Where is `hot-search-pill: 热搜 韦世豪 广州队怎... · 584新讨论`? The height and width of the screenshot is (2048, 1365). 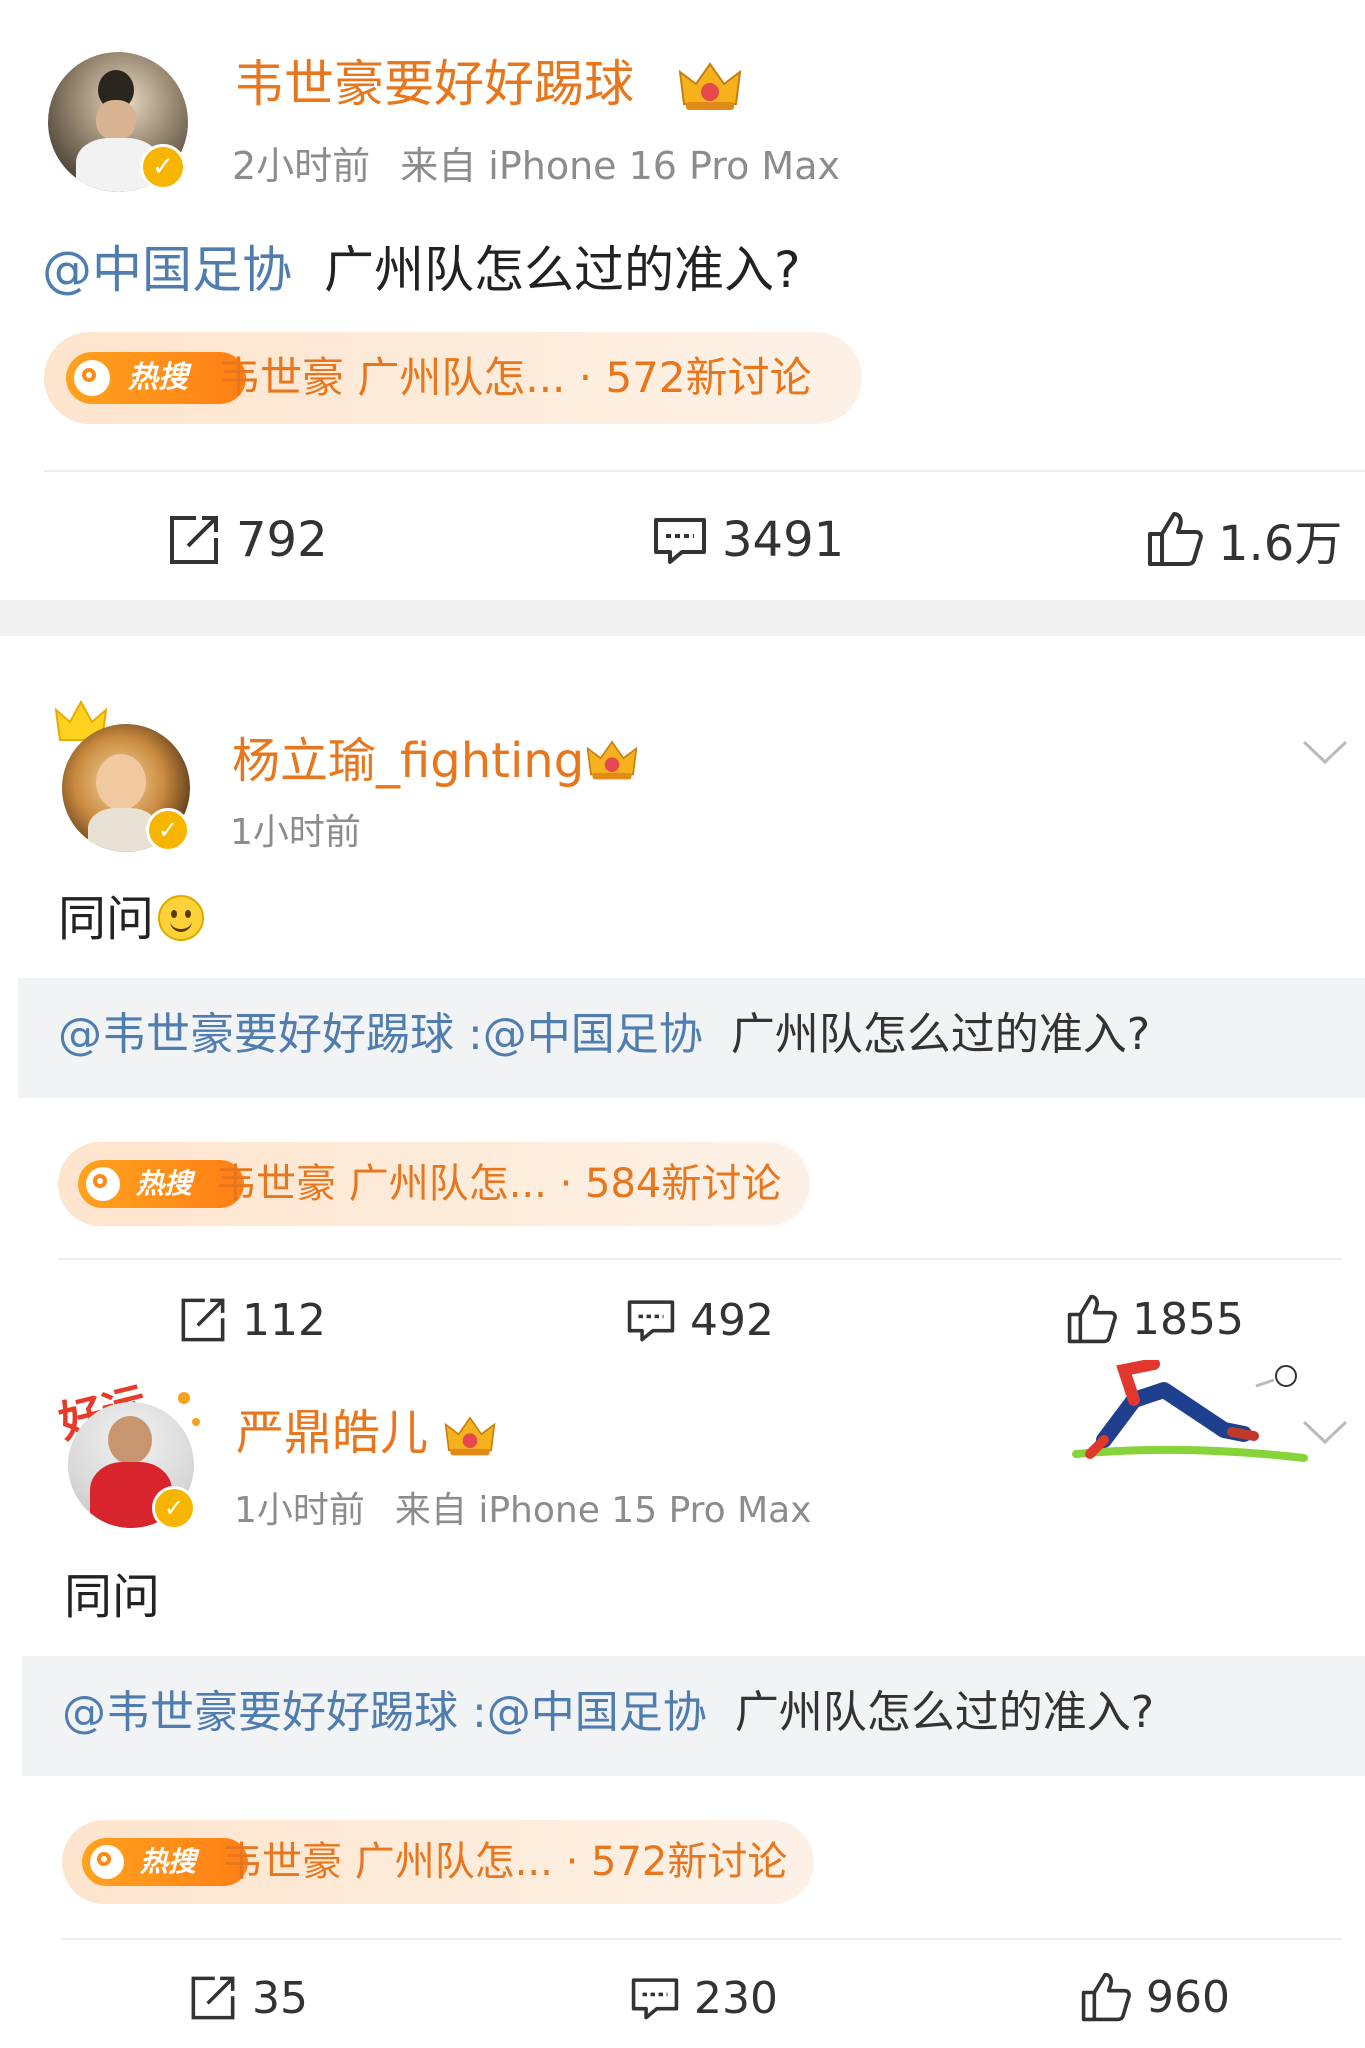
hot-search-pill: 热搜 韦世豪 广州队怎... · 584新讨论 is located at coordinates (434, 1184).